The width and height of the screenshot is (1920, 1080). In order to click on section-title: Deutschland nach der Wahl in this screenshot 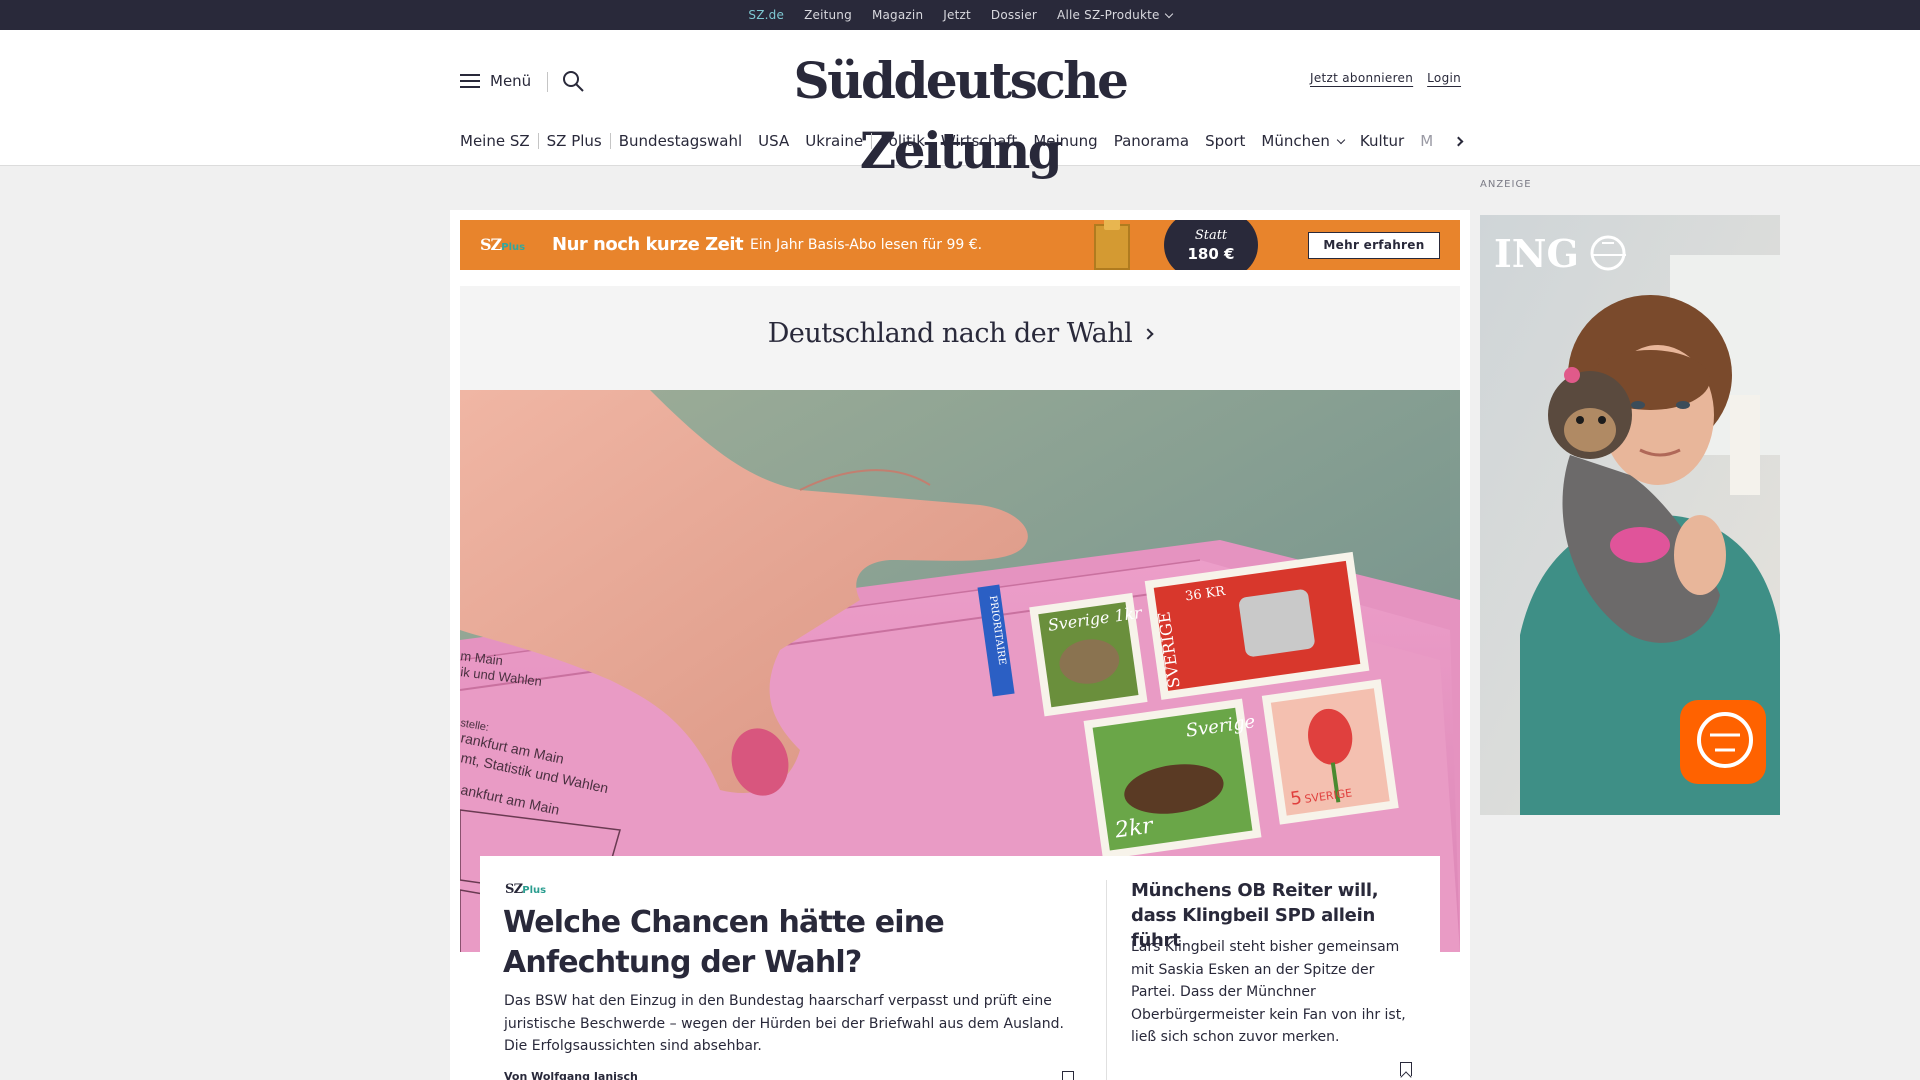, I will do `click(950, 333)`.